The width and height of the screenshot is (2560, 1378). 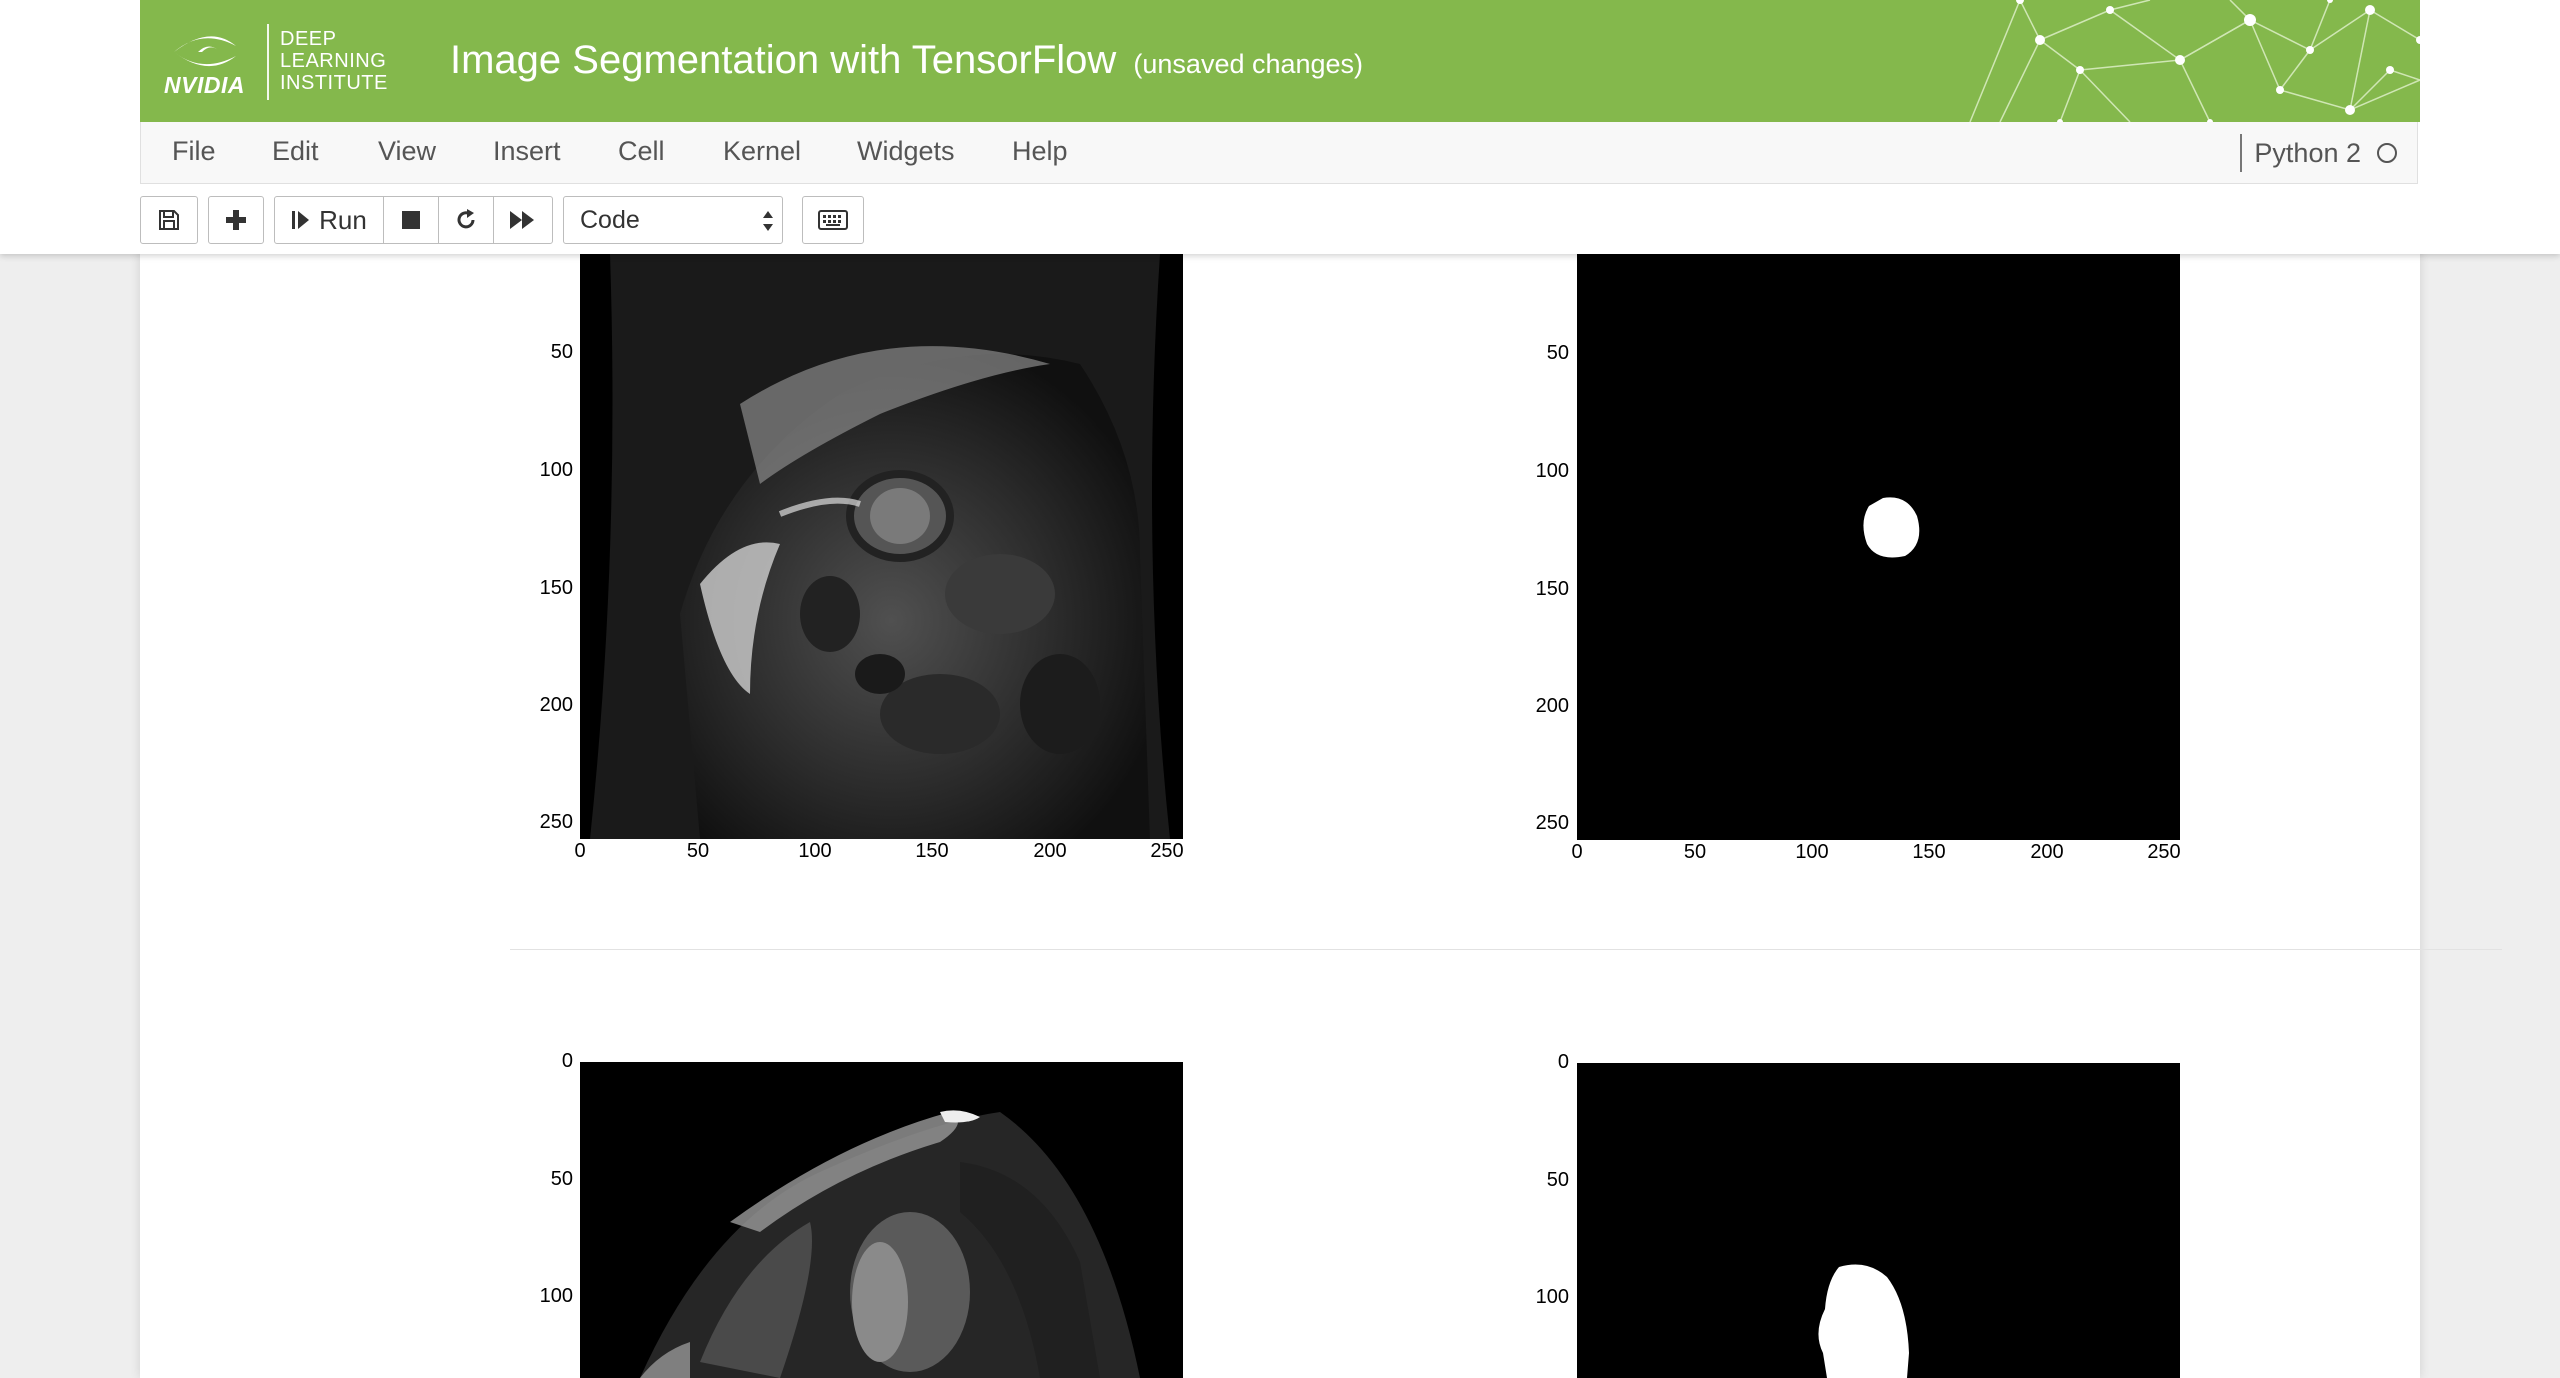 I want to click on menu-view: View, so click(x=407, y=151).